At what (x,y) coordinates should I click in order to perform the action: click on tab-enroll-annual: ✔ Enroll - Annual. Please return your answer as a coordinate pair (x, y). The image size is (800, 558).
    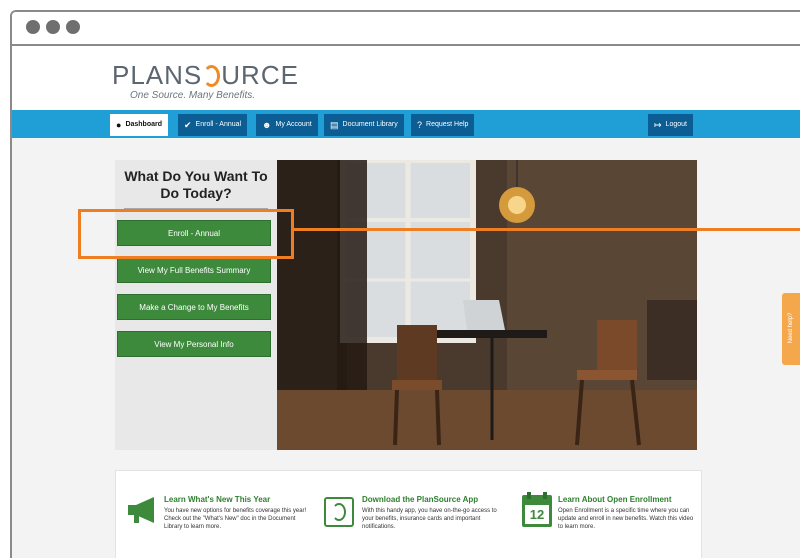
    Looking at the image, I should click on (213, 125).